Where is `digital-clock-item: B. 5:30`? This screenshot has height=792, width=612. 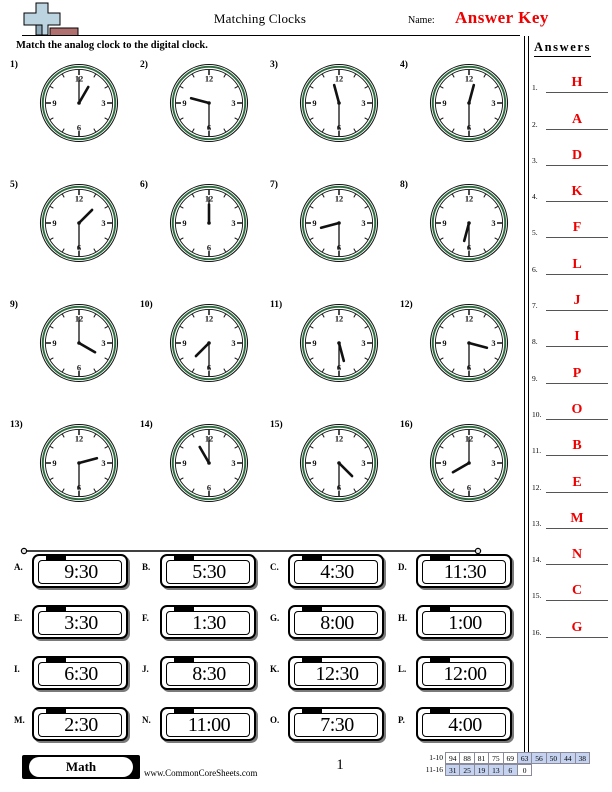
digital-clock-item: B. 5:30 is located at coordinates (200, 575).